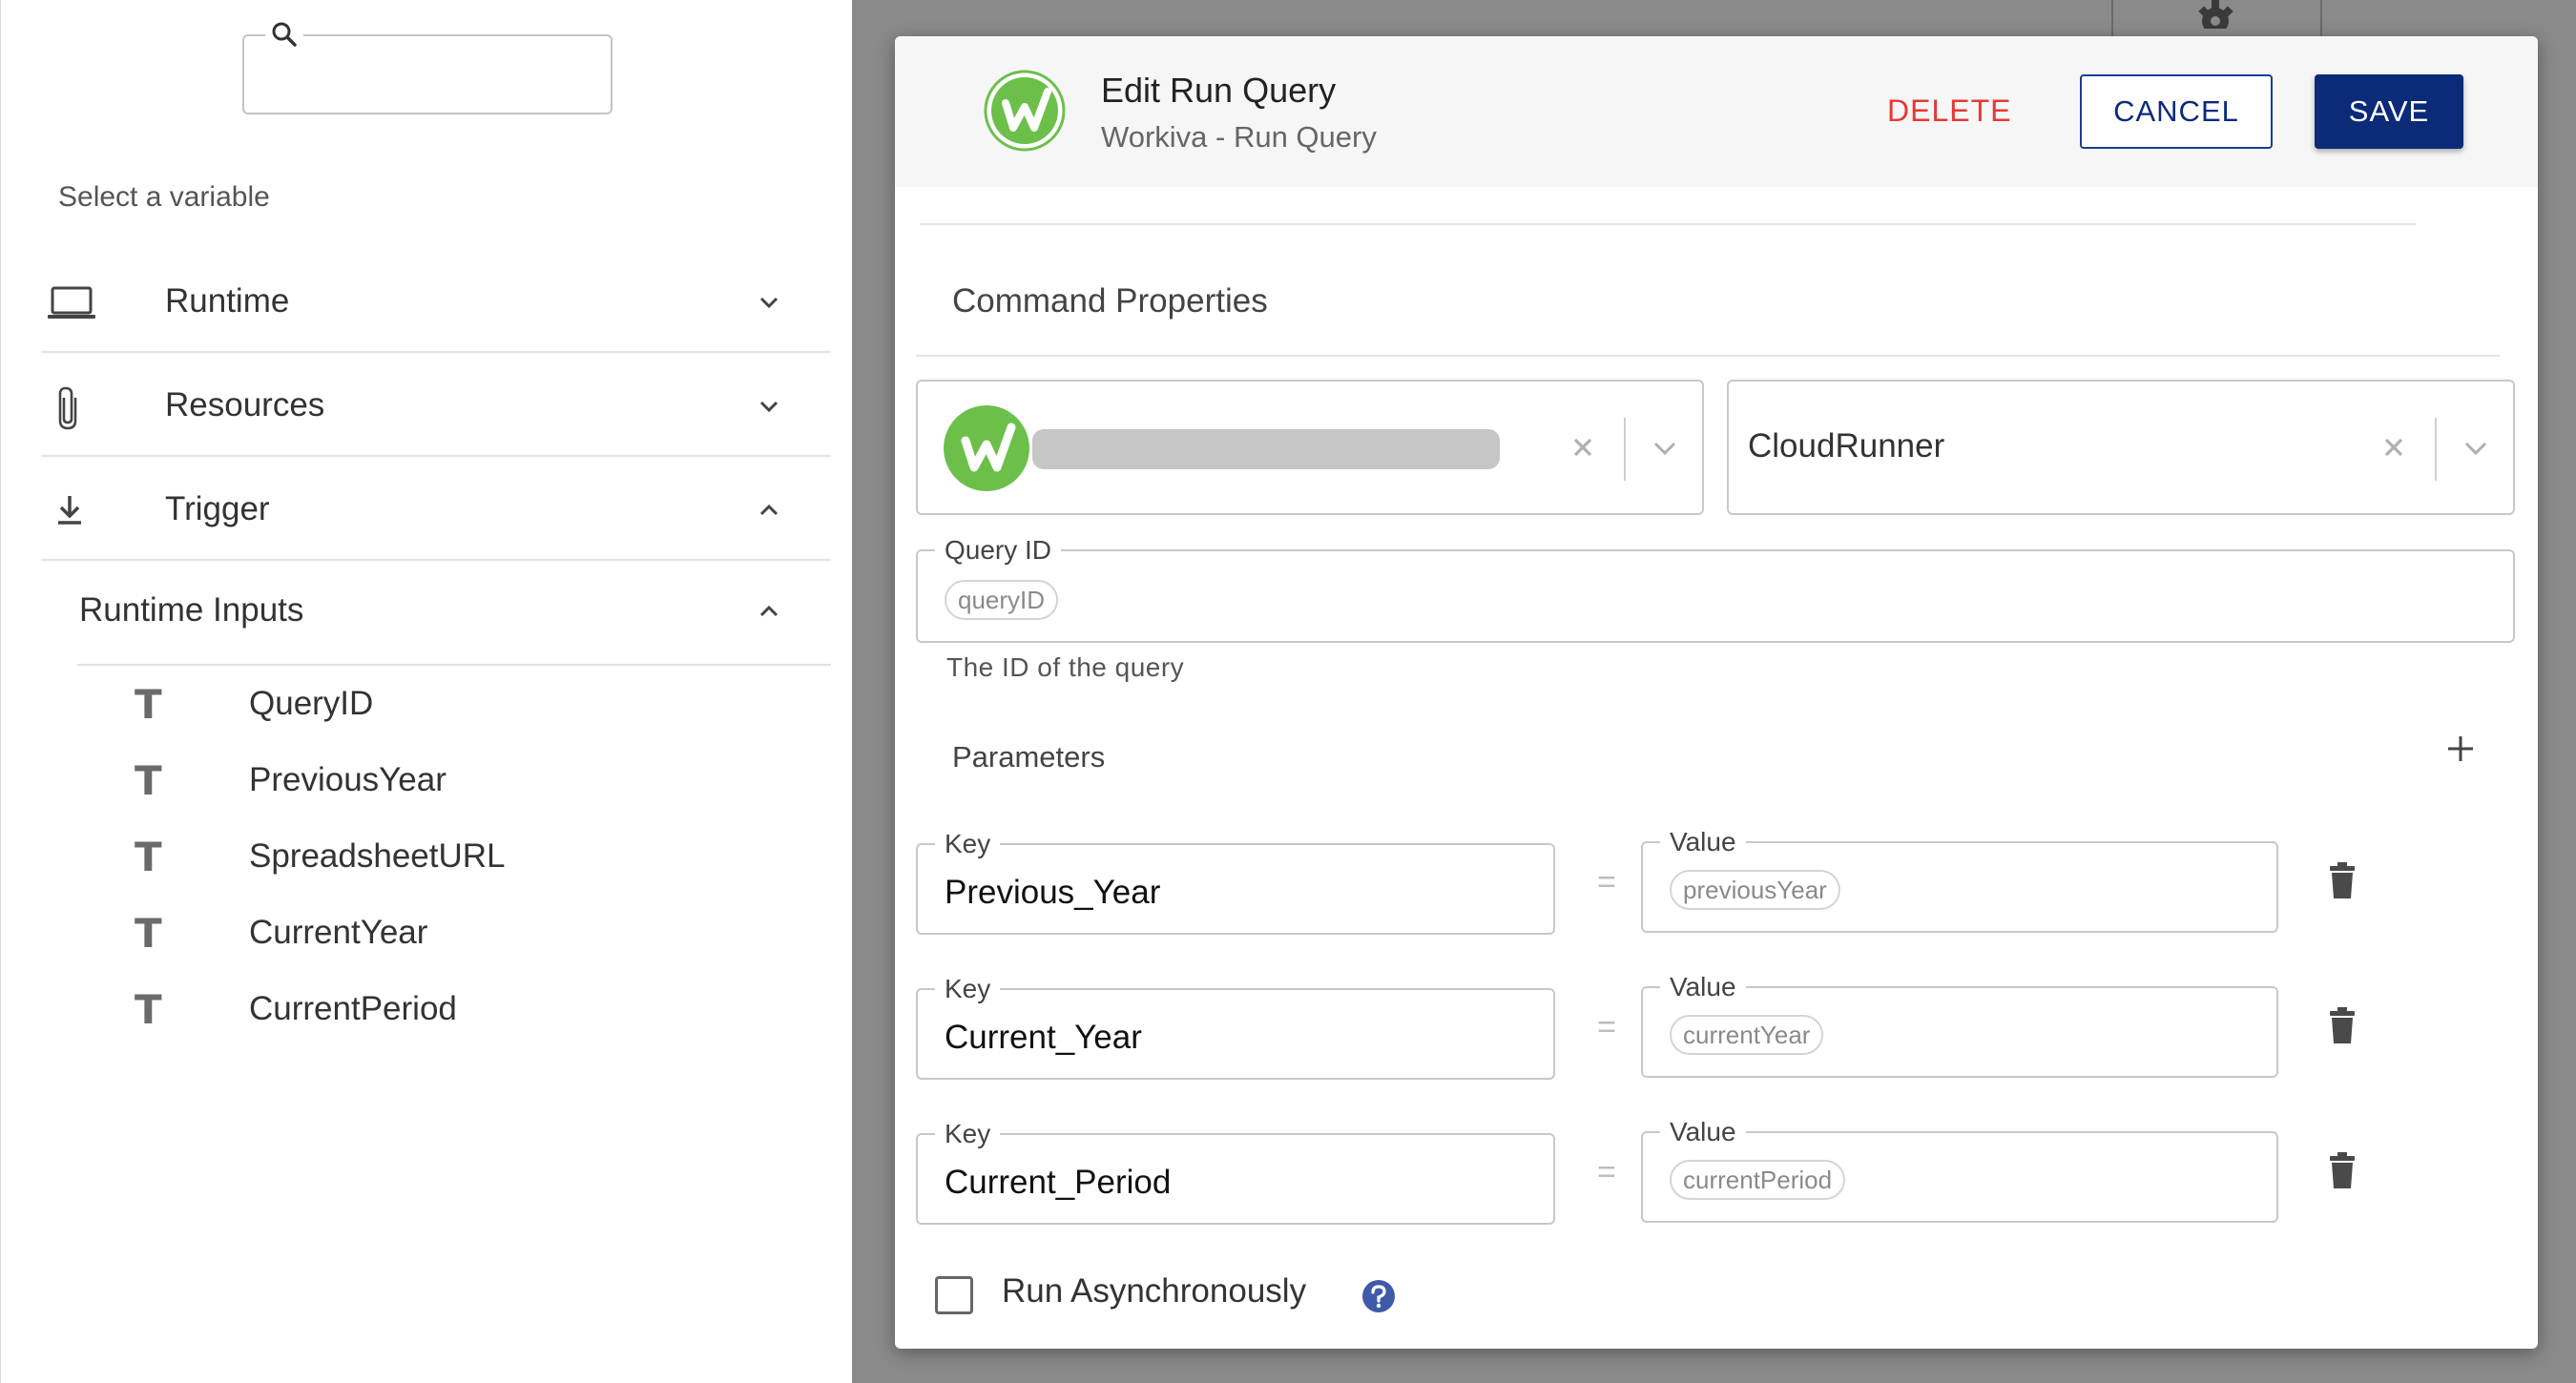  I want to click on laptop-icon, so click(71, 303).